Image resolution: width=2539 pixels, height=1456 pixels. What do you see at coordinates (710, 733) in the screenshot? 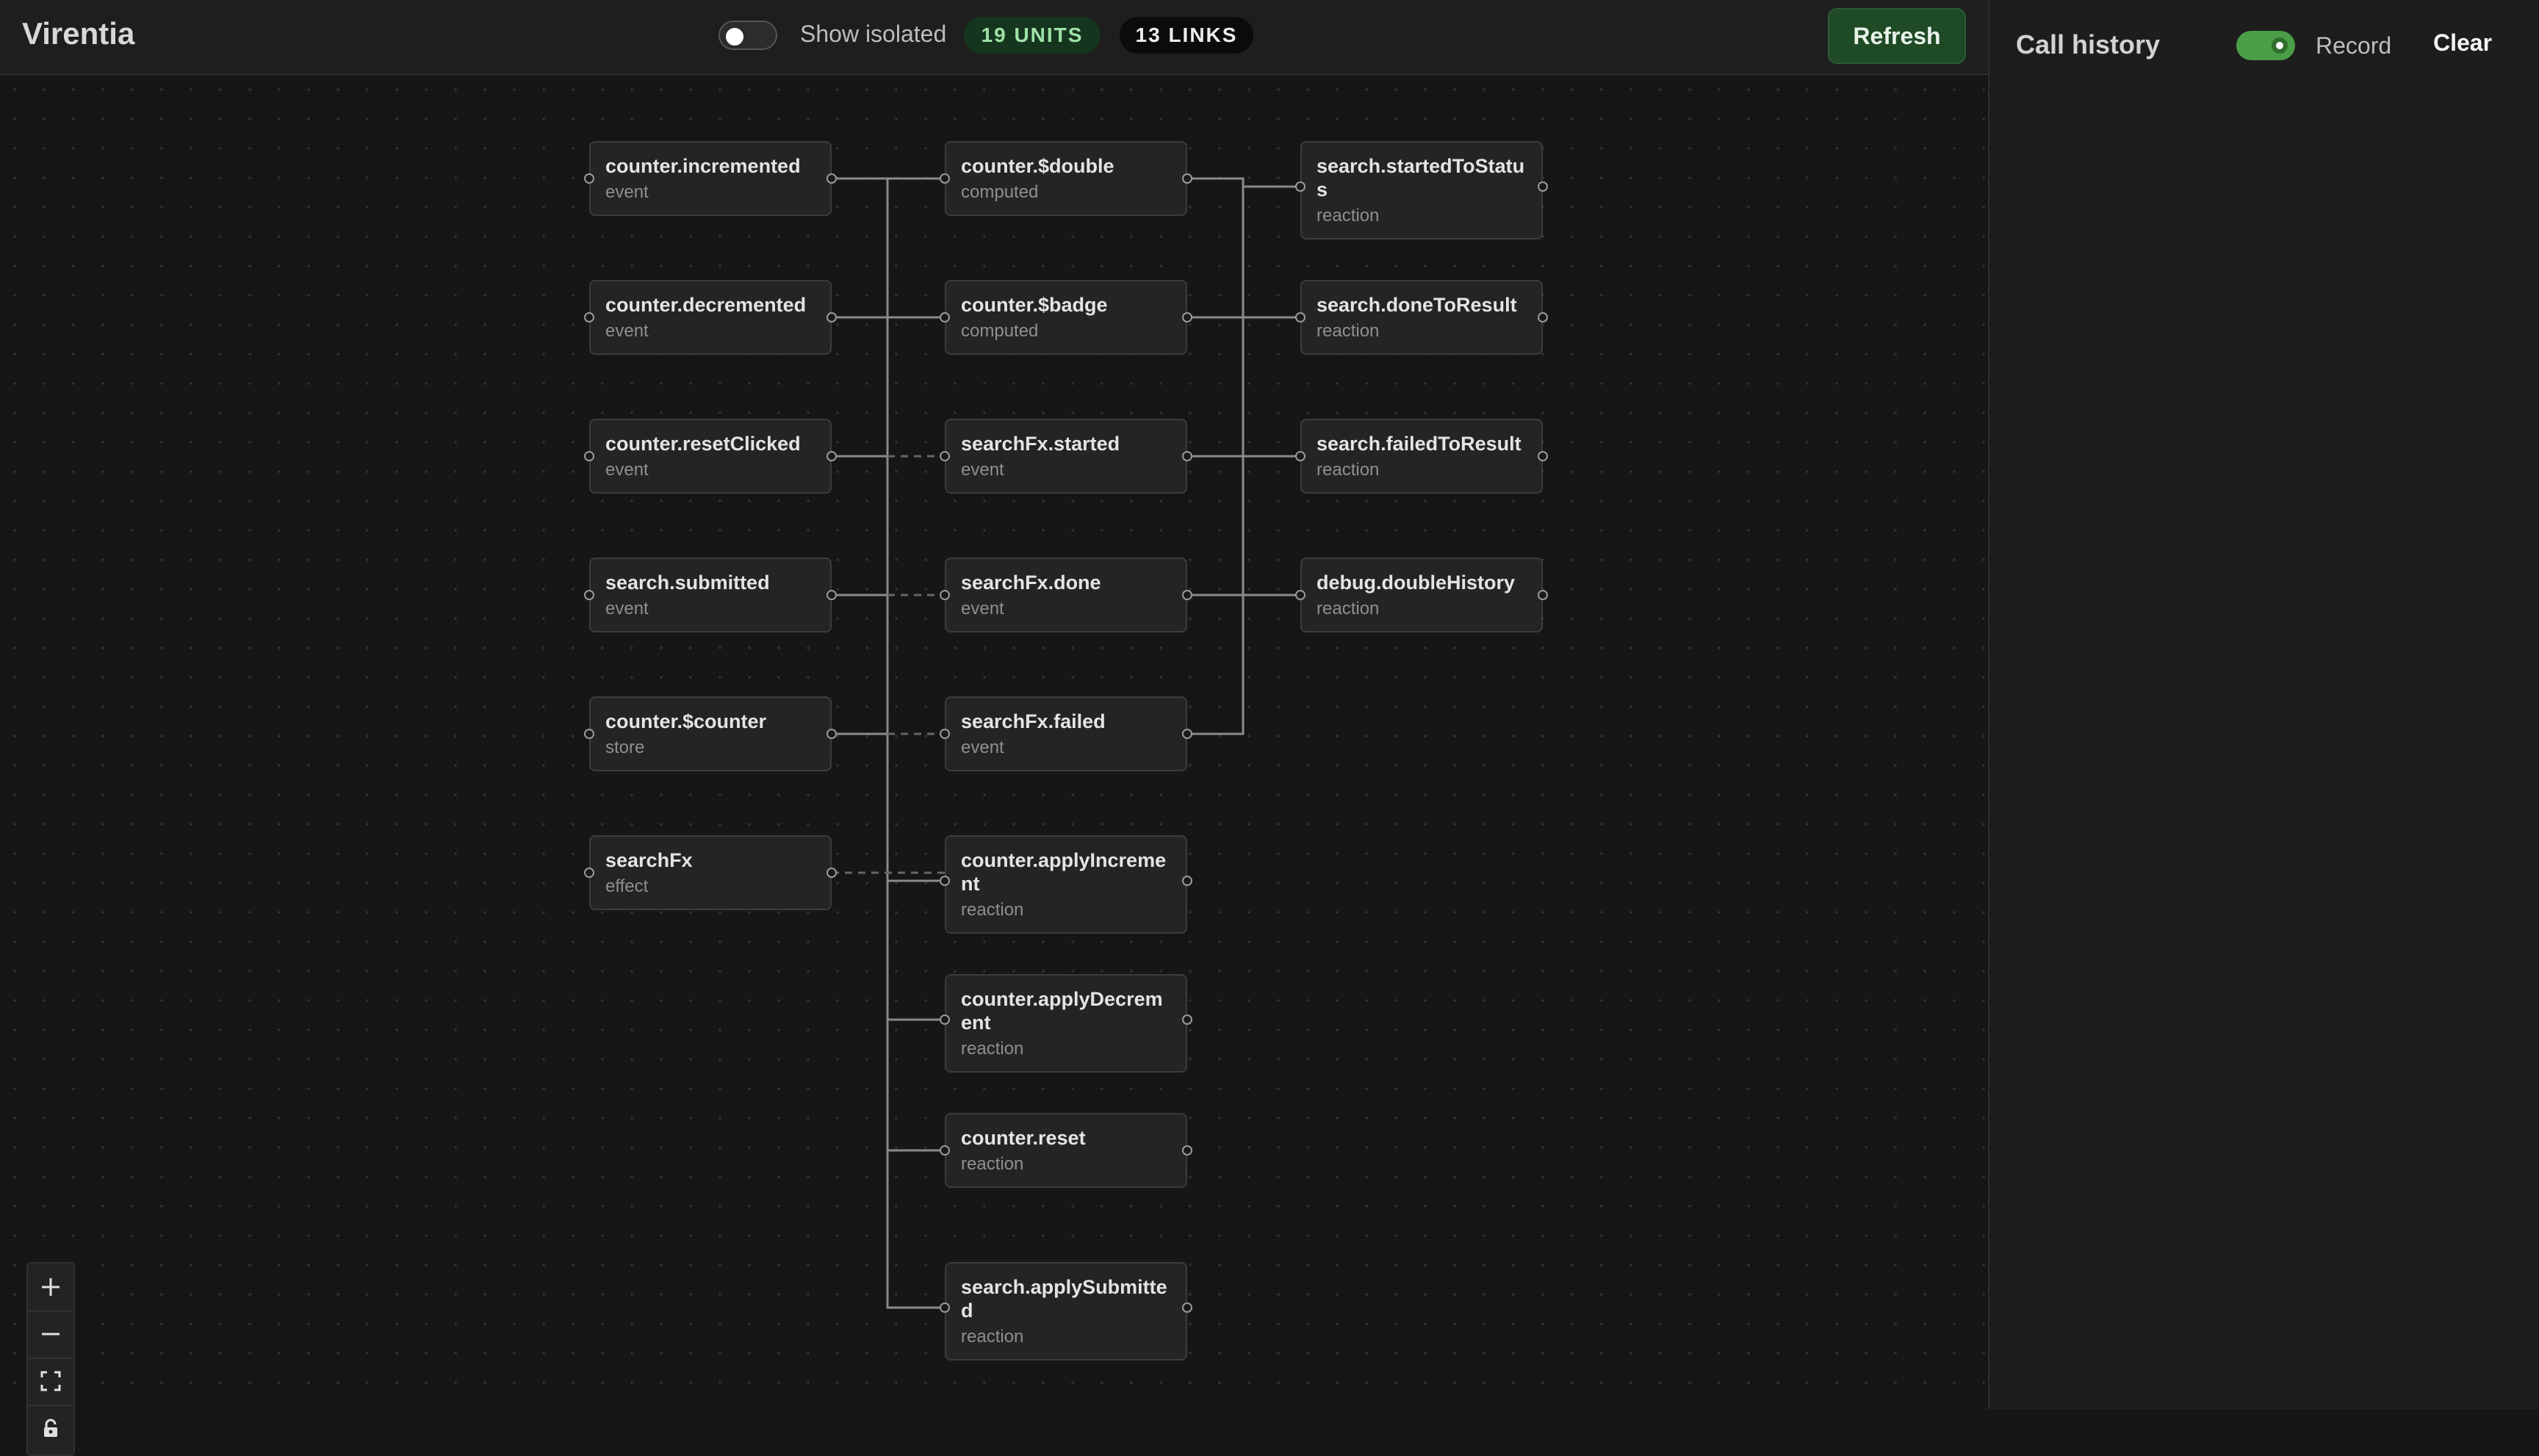
I see `graph-node: counter.$counter store` at bounding box center [710, 733].